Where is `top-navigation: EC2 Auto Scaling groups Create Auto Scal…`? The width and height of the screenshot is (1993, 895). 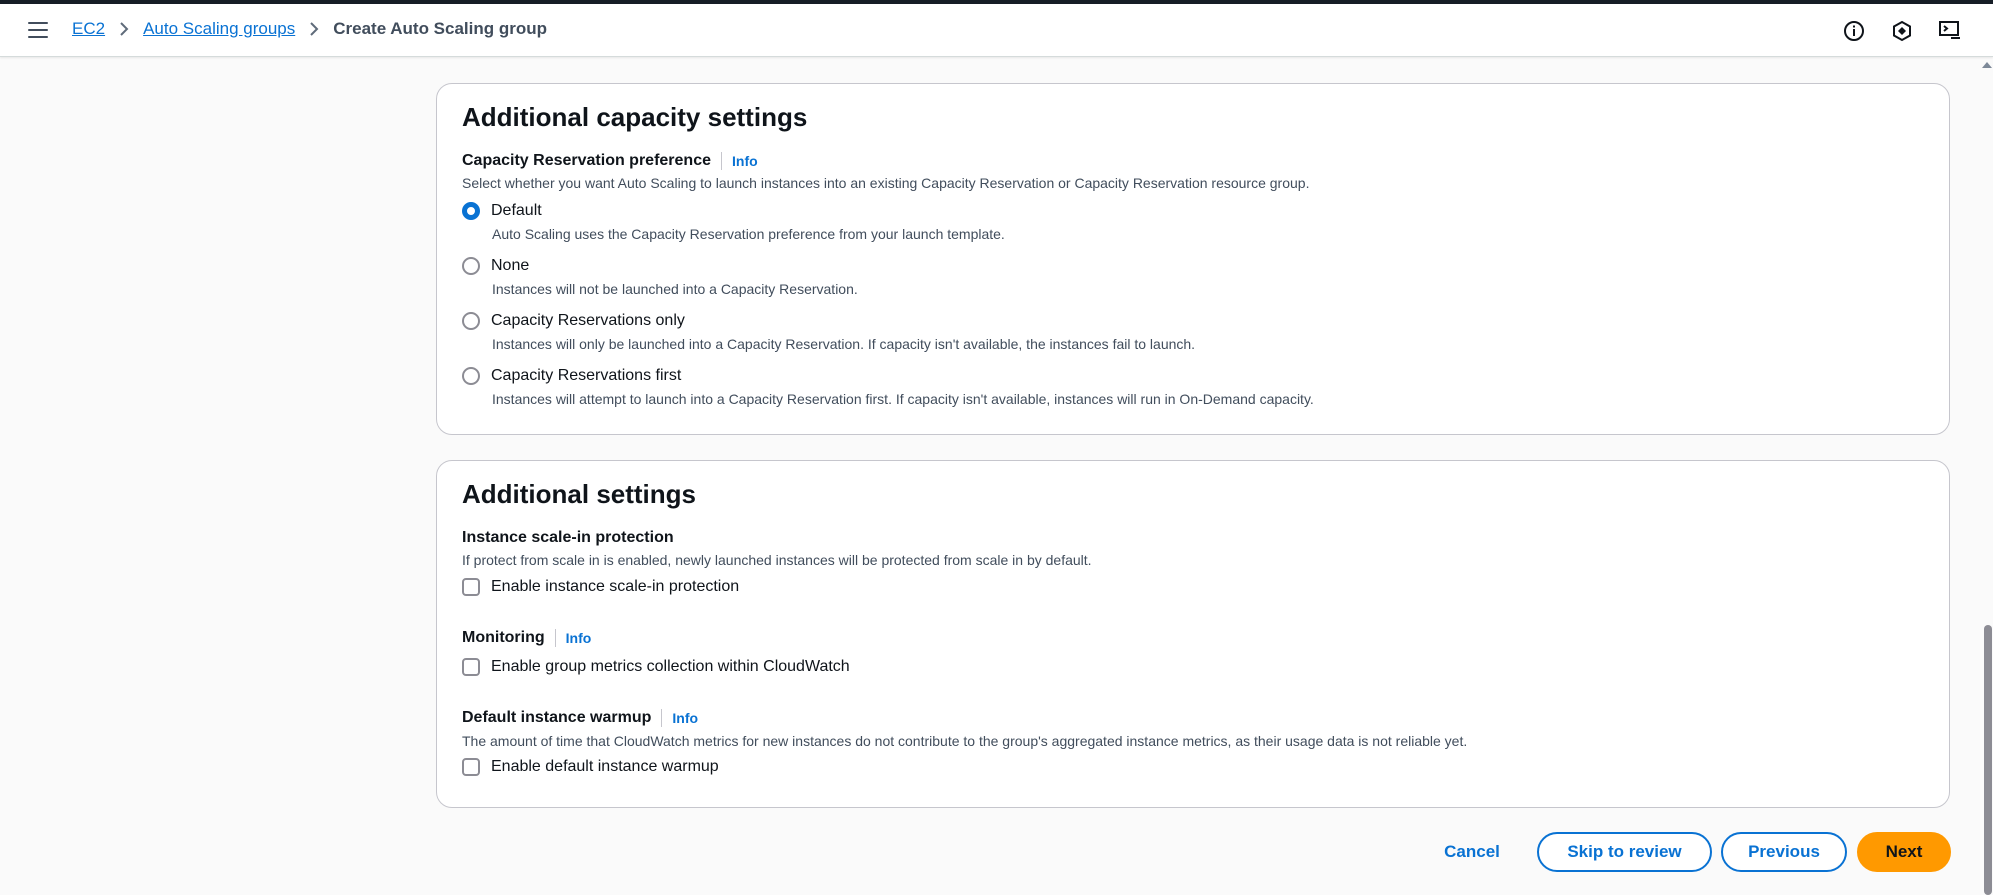
top-navigation: EC2 Auto Scaling groups Create Auto Scal… is located at coordinates (996, 30).